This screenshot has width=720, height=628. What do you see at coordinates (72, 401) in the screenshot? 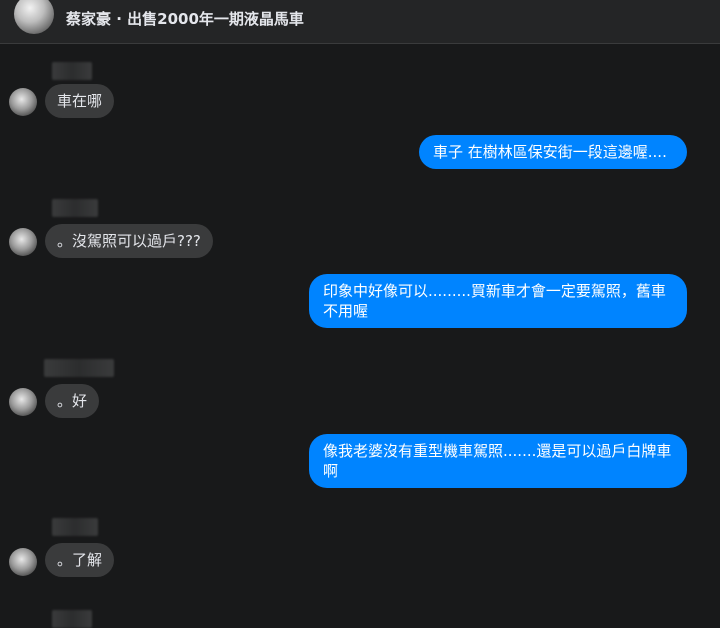
I see `message-incoming: 。好` at bounding box center [72, 401].